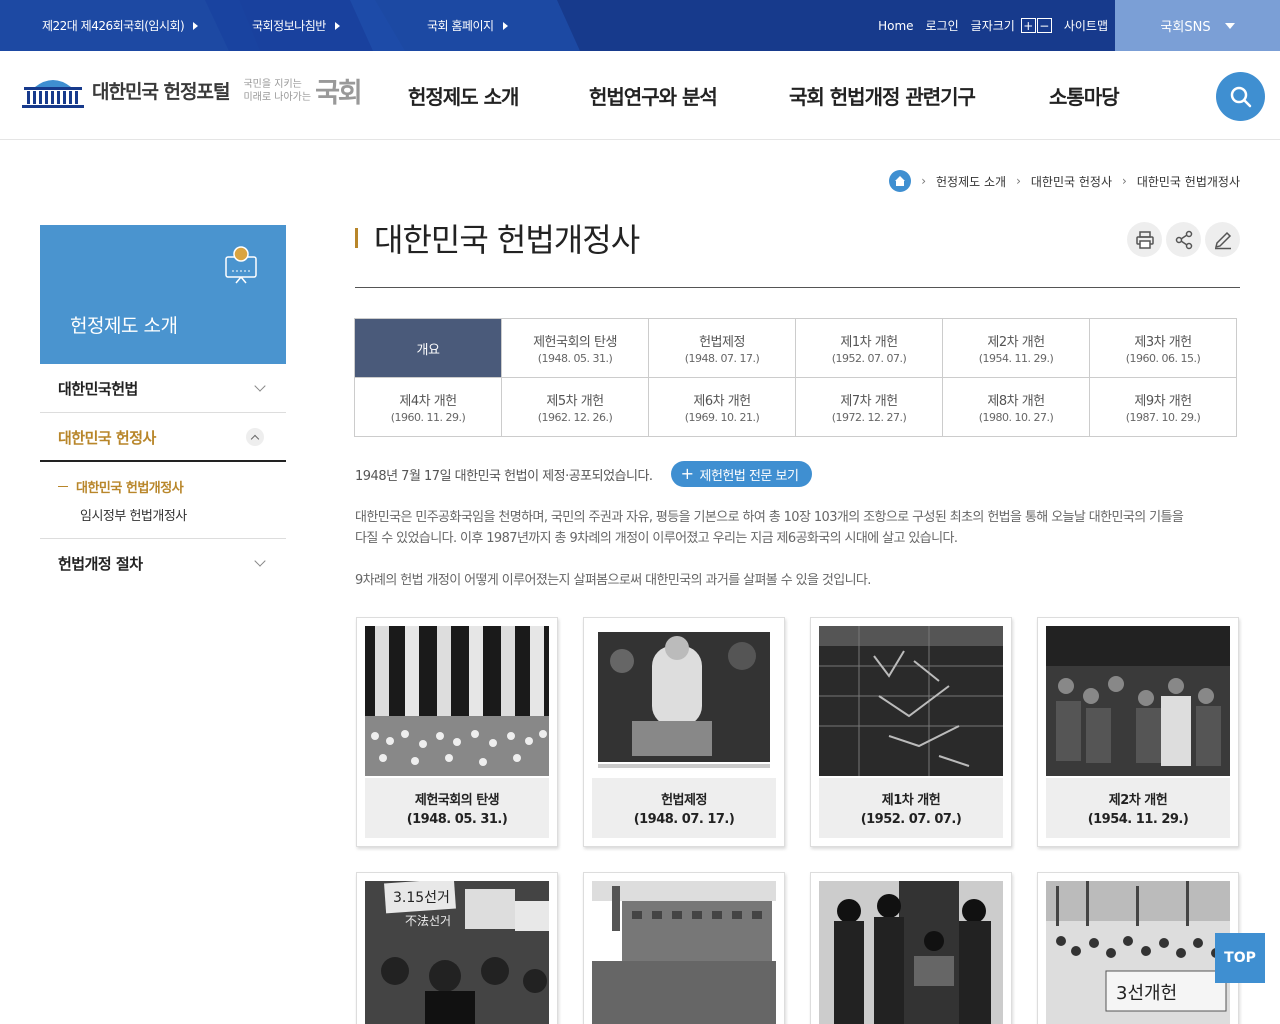 This screenshot has height=1024, width=1280. I want to click on caret-down-icon, so click(1229, 25).